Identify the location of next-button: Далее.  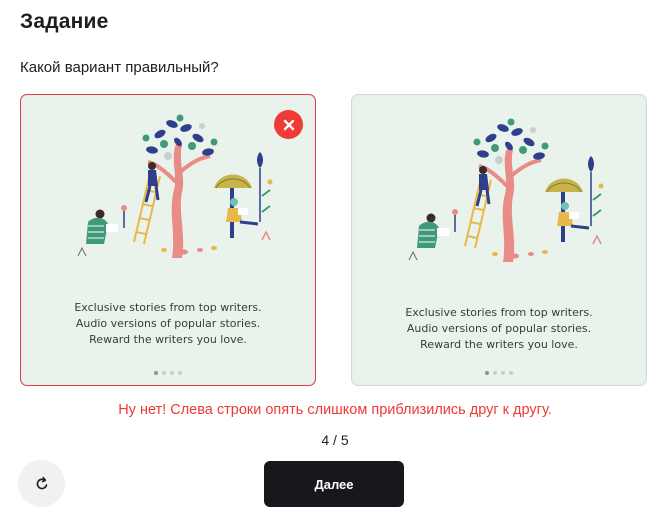
(334, 484).